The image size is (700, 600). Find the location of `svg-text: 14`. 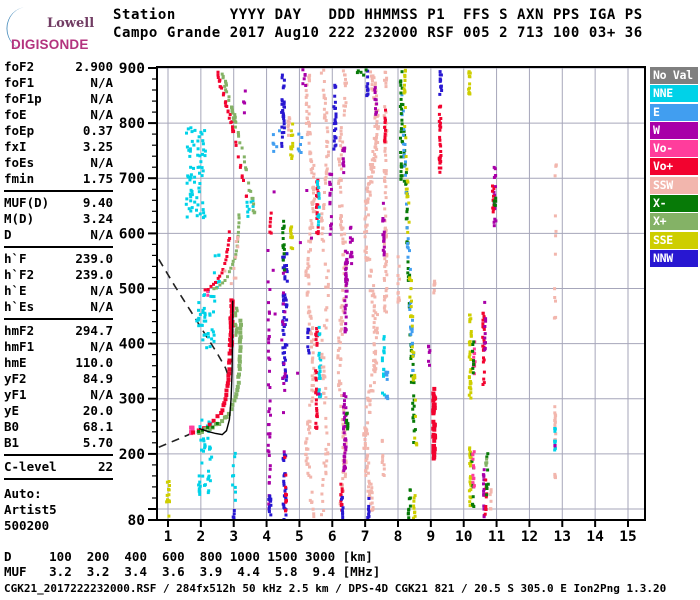

svg-text: 14 is located at coordinates (595, 537).